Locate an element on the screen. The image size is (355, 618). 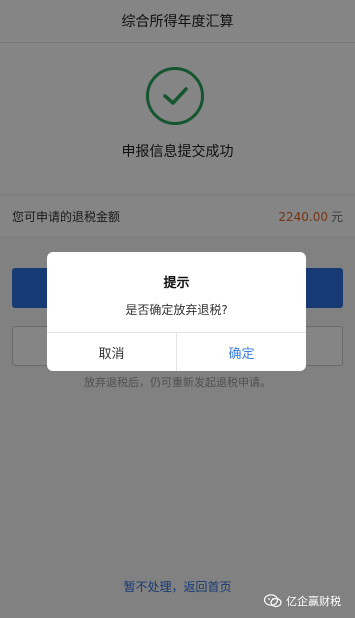
watermark: 亿企赢财税 is located at coordinates (302, 601).